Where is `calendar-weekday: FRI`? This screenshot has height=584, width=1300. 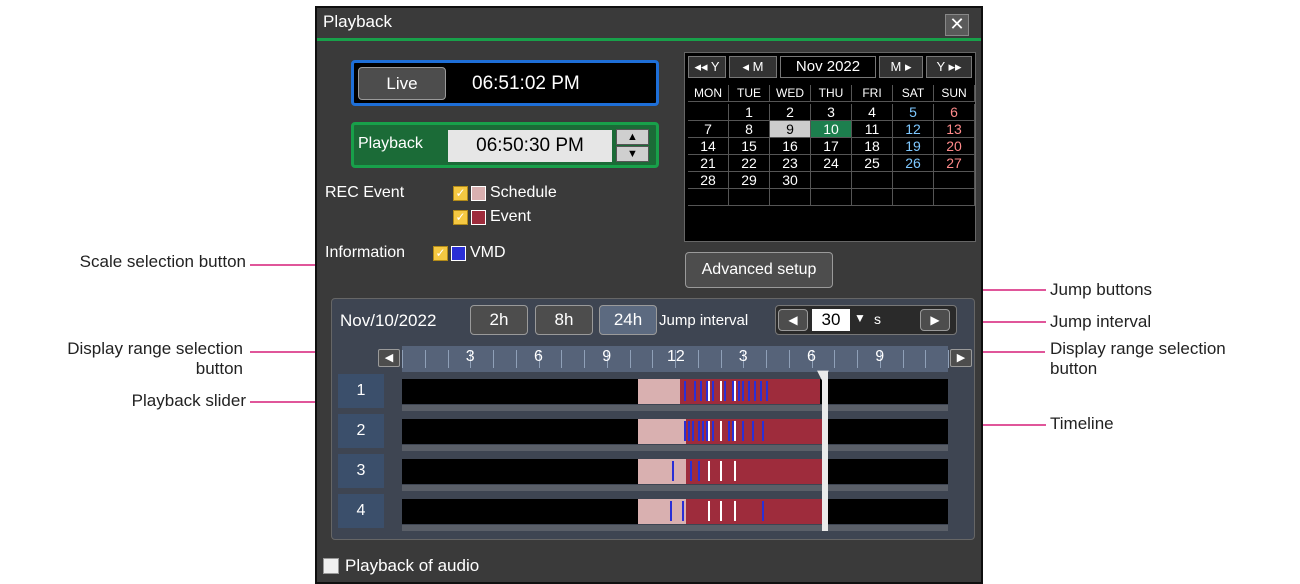 calendar-weekday: FRI is located at coordinates (872, 93).